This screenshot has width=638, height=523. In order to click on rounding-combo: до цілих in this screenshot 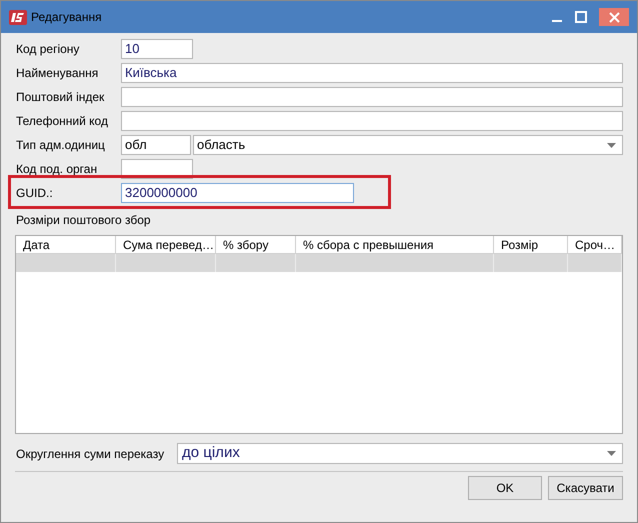, I will do `click(400, 453)`.